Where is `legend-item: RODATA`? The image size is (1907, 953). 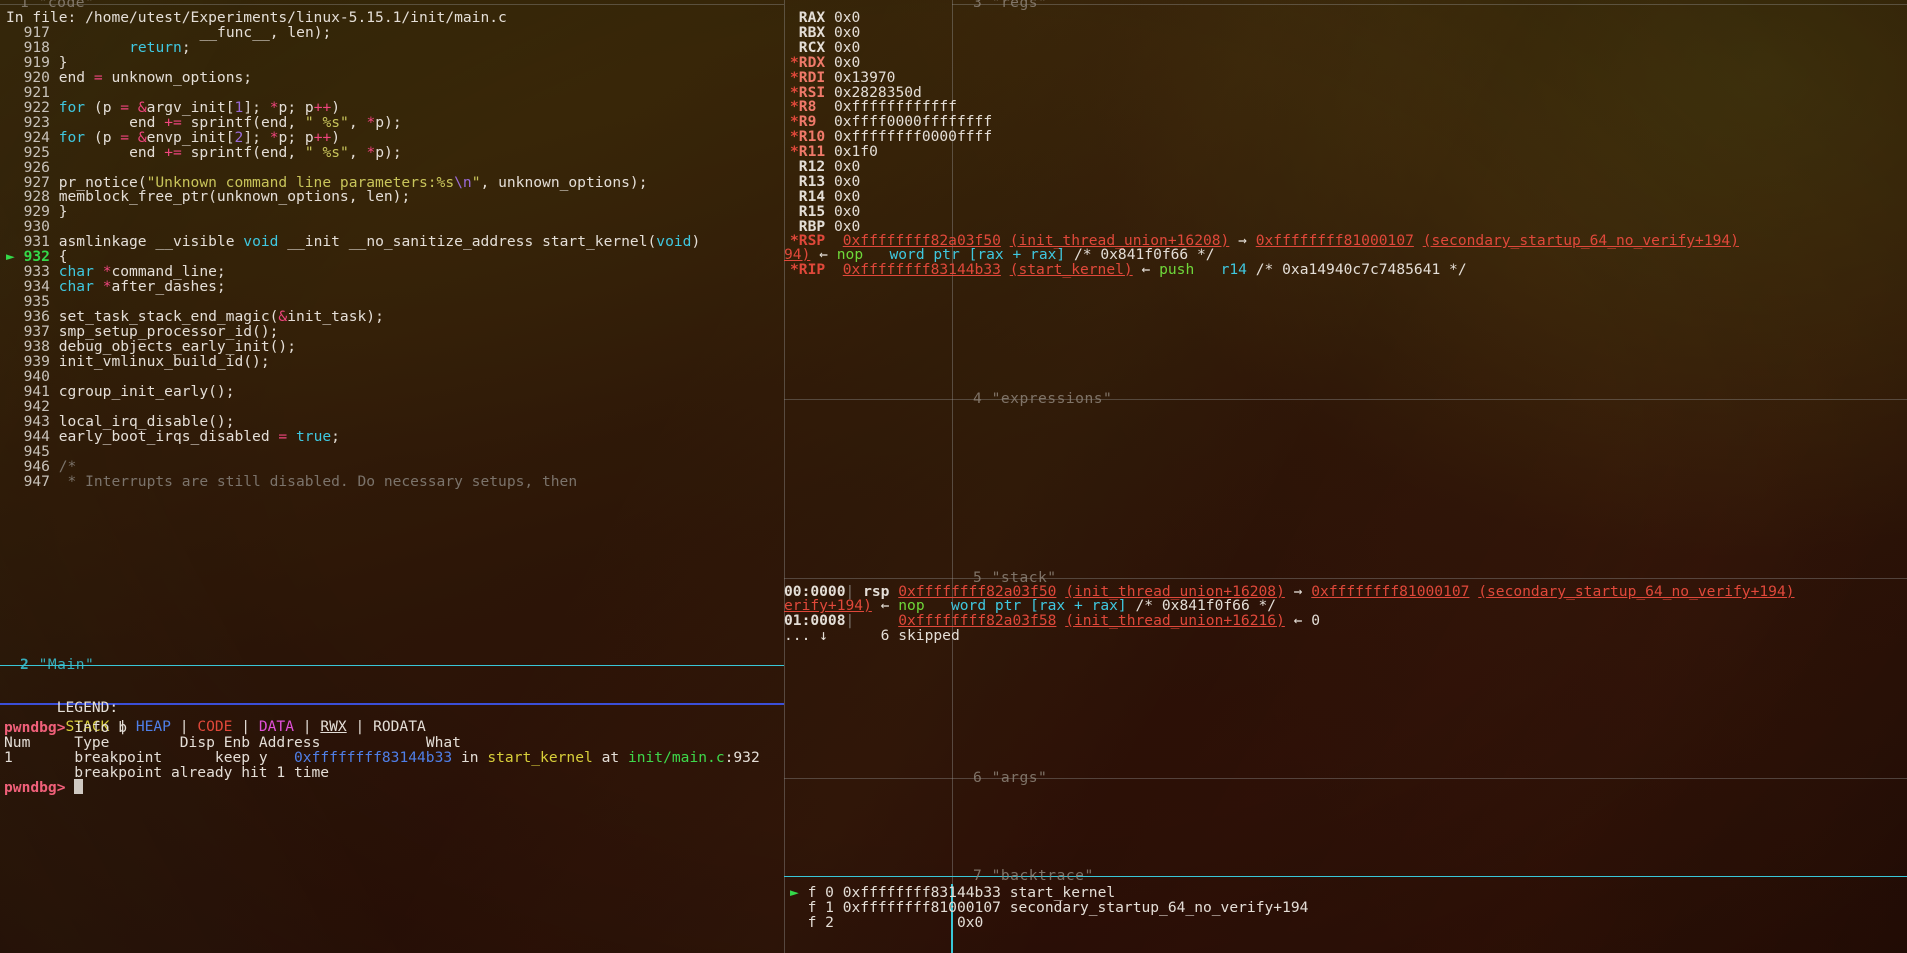 legend-item: RODATA is located at coordinates (399, 726).